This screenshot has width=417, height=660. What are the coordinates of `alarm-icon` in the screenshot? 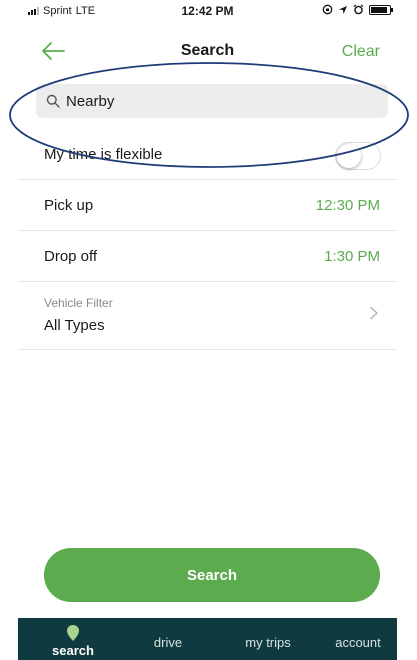 It's located at (358, 9).